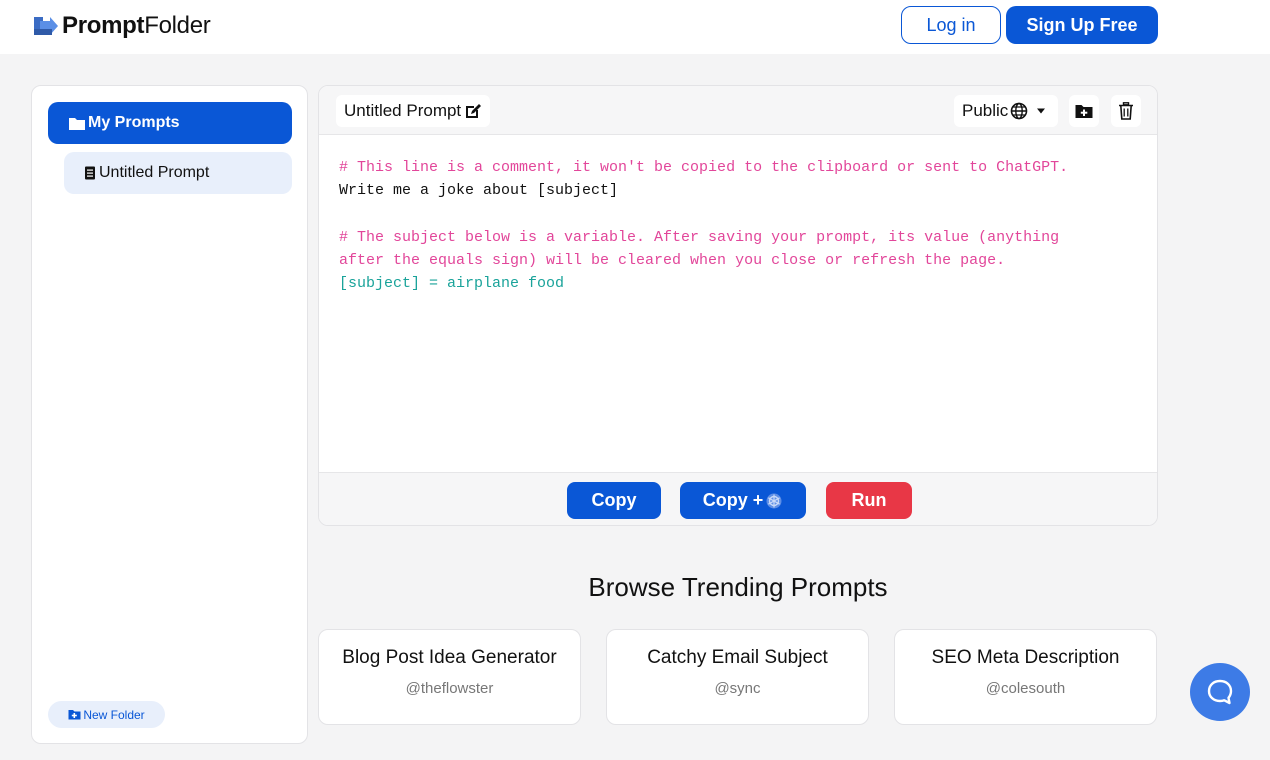 This screenshot has width=1270, height=760. What do you see at coordinates (635, 27) in the screenshot?
I see `top-header: PromptFolder Log in Sign Up Free` at bounding box center [635, 27].